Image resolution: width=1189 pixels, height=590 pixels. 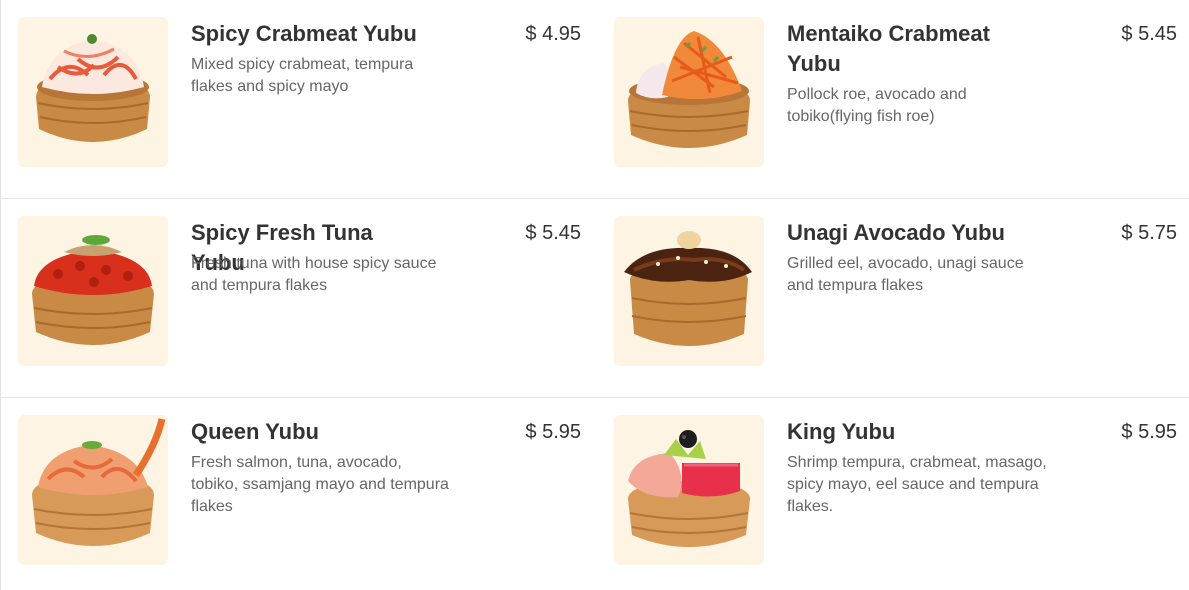 I want to click on item-name: Spicy Crabmeat Yubu, so click(x=304, y=33).